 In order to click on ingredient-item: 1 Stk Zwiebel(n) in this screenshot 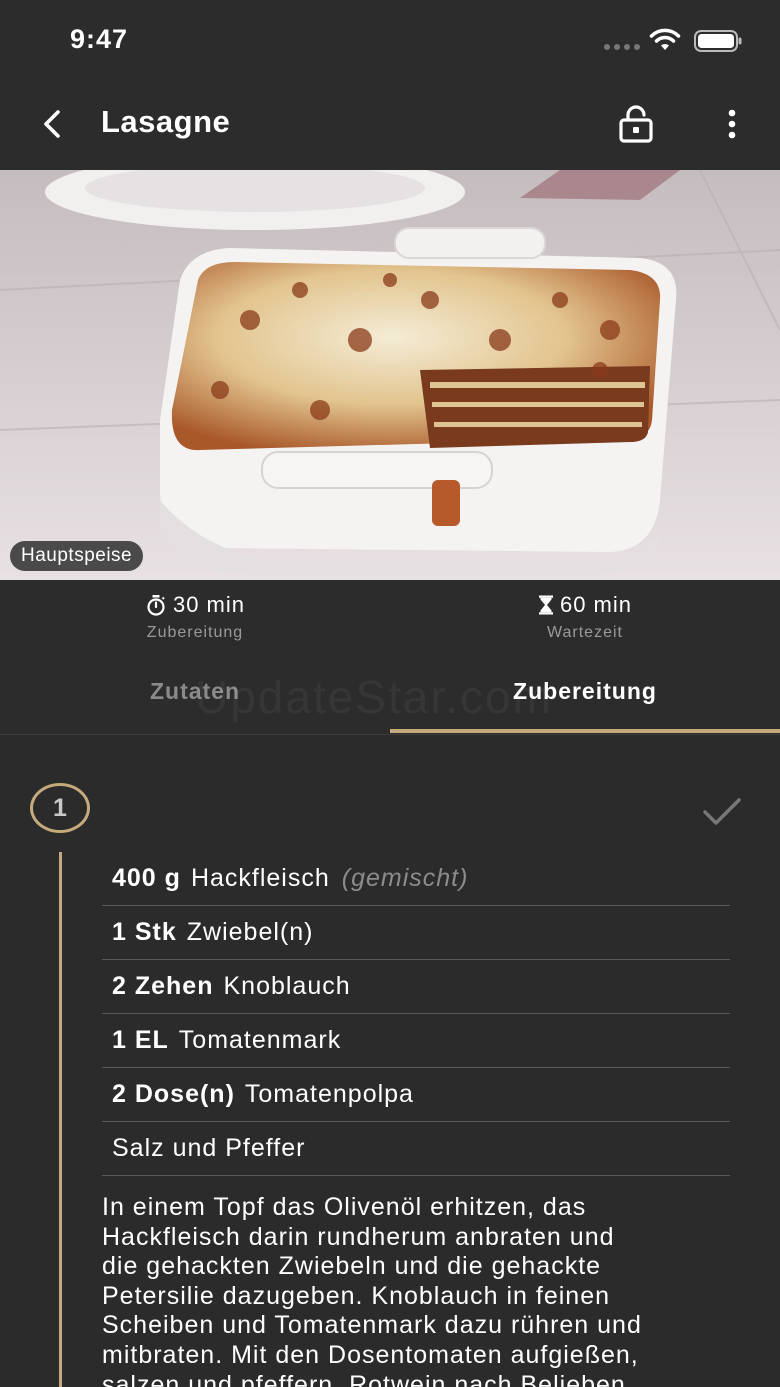, I will do `click(416, 933)`.